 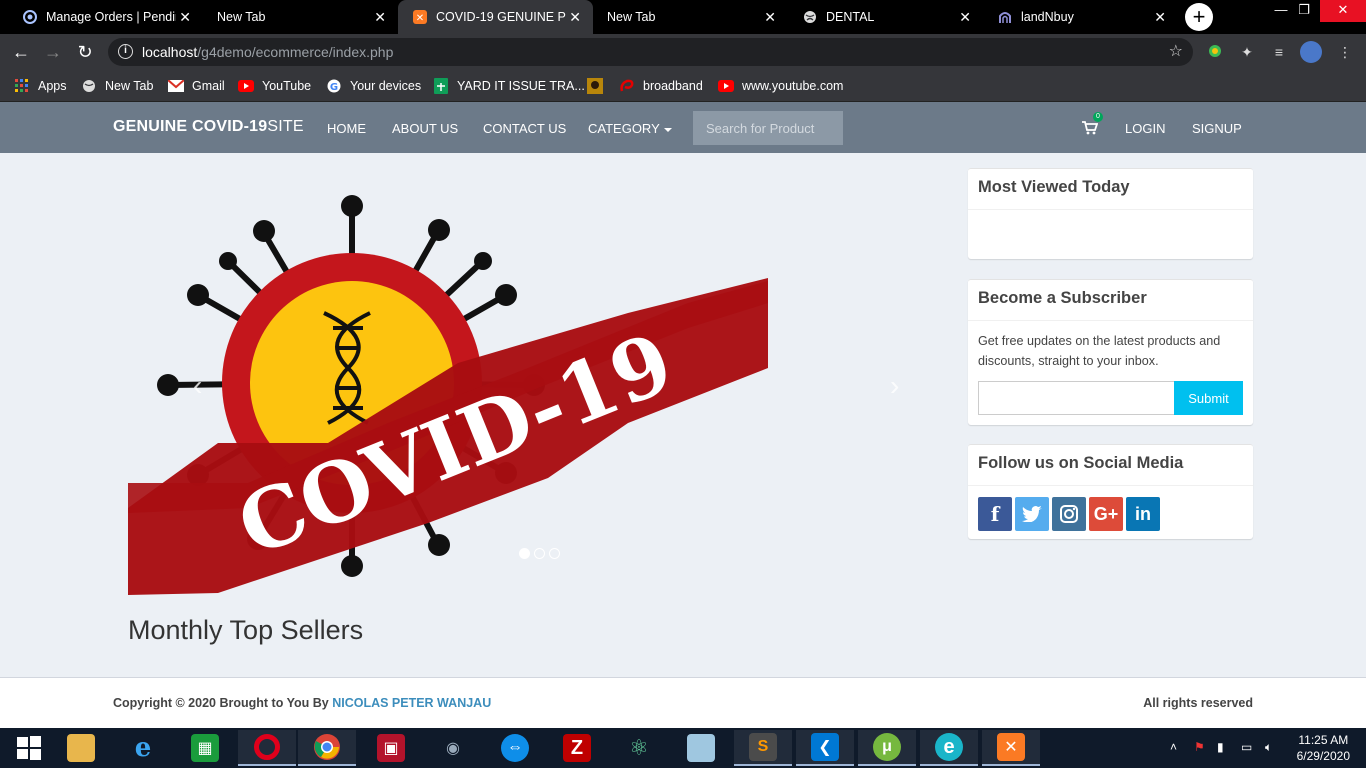 What do you see at coordinates (995, 514) in the screenshot?
I see `facebook-icon: f` at bounding box center [995, 514].